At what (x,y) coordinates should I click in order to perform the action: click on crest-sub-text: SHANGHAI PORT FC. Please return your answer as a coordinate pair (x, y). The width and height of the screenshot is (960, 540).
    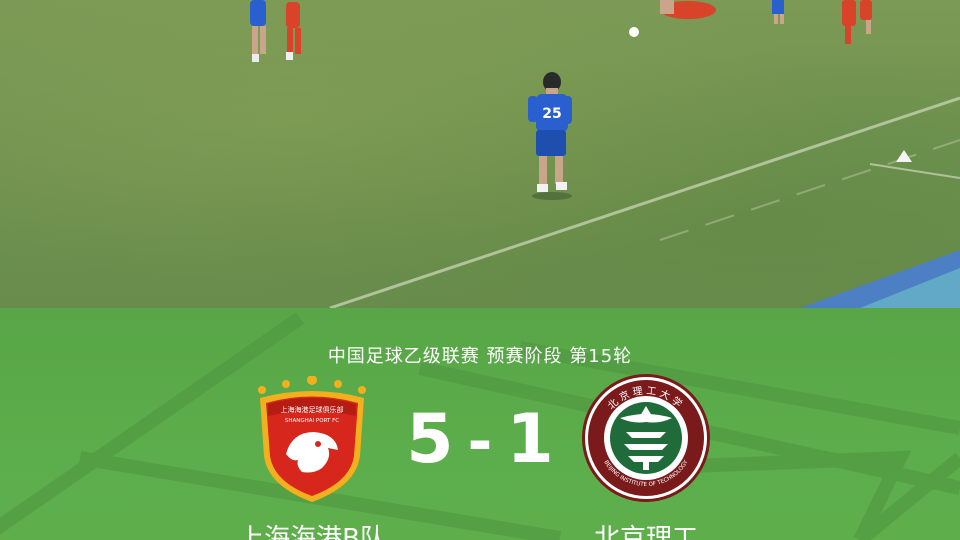
    Looking at the image, I should click on (312, 421).